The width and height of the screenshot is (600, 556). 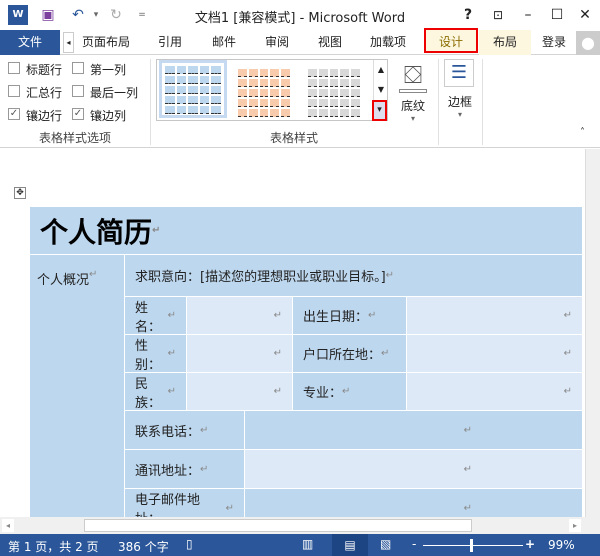 I want to click on vertical-scrollbar, so click(x=592, y=333).